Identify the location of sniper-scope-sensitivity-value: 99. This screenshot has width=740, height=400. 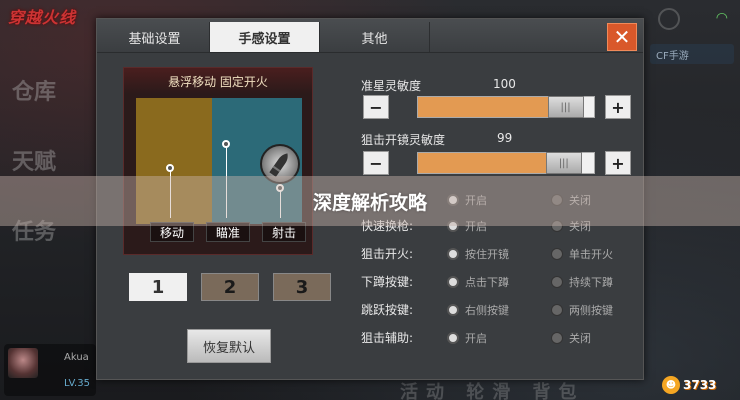
(505, 138).